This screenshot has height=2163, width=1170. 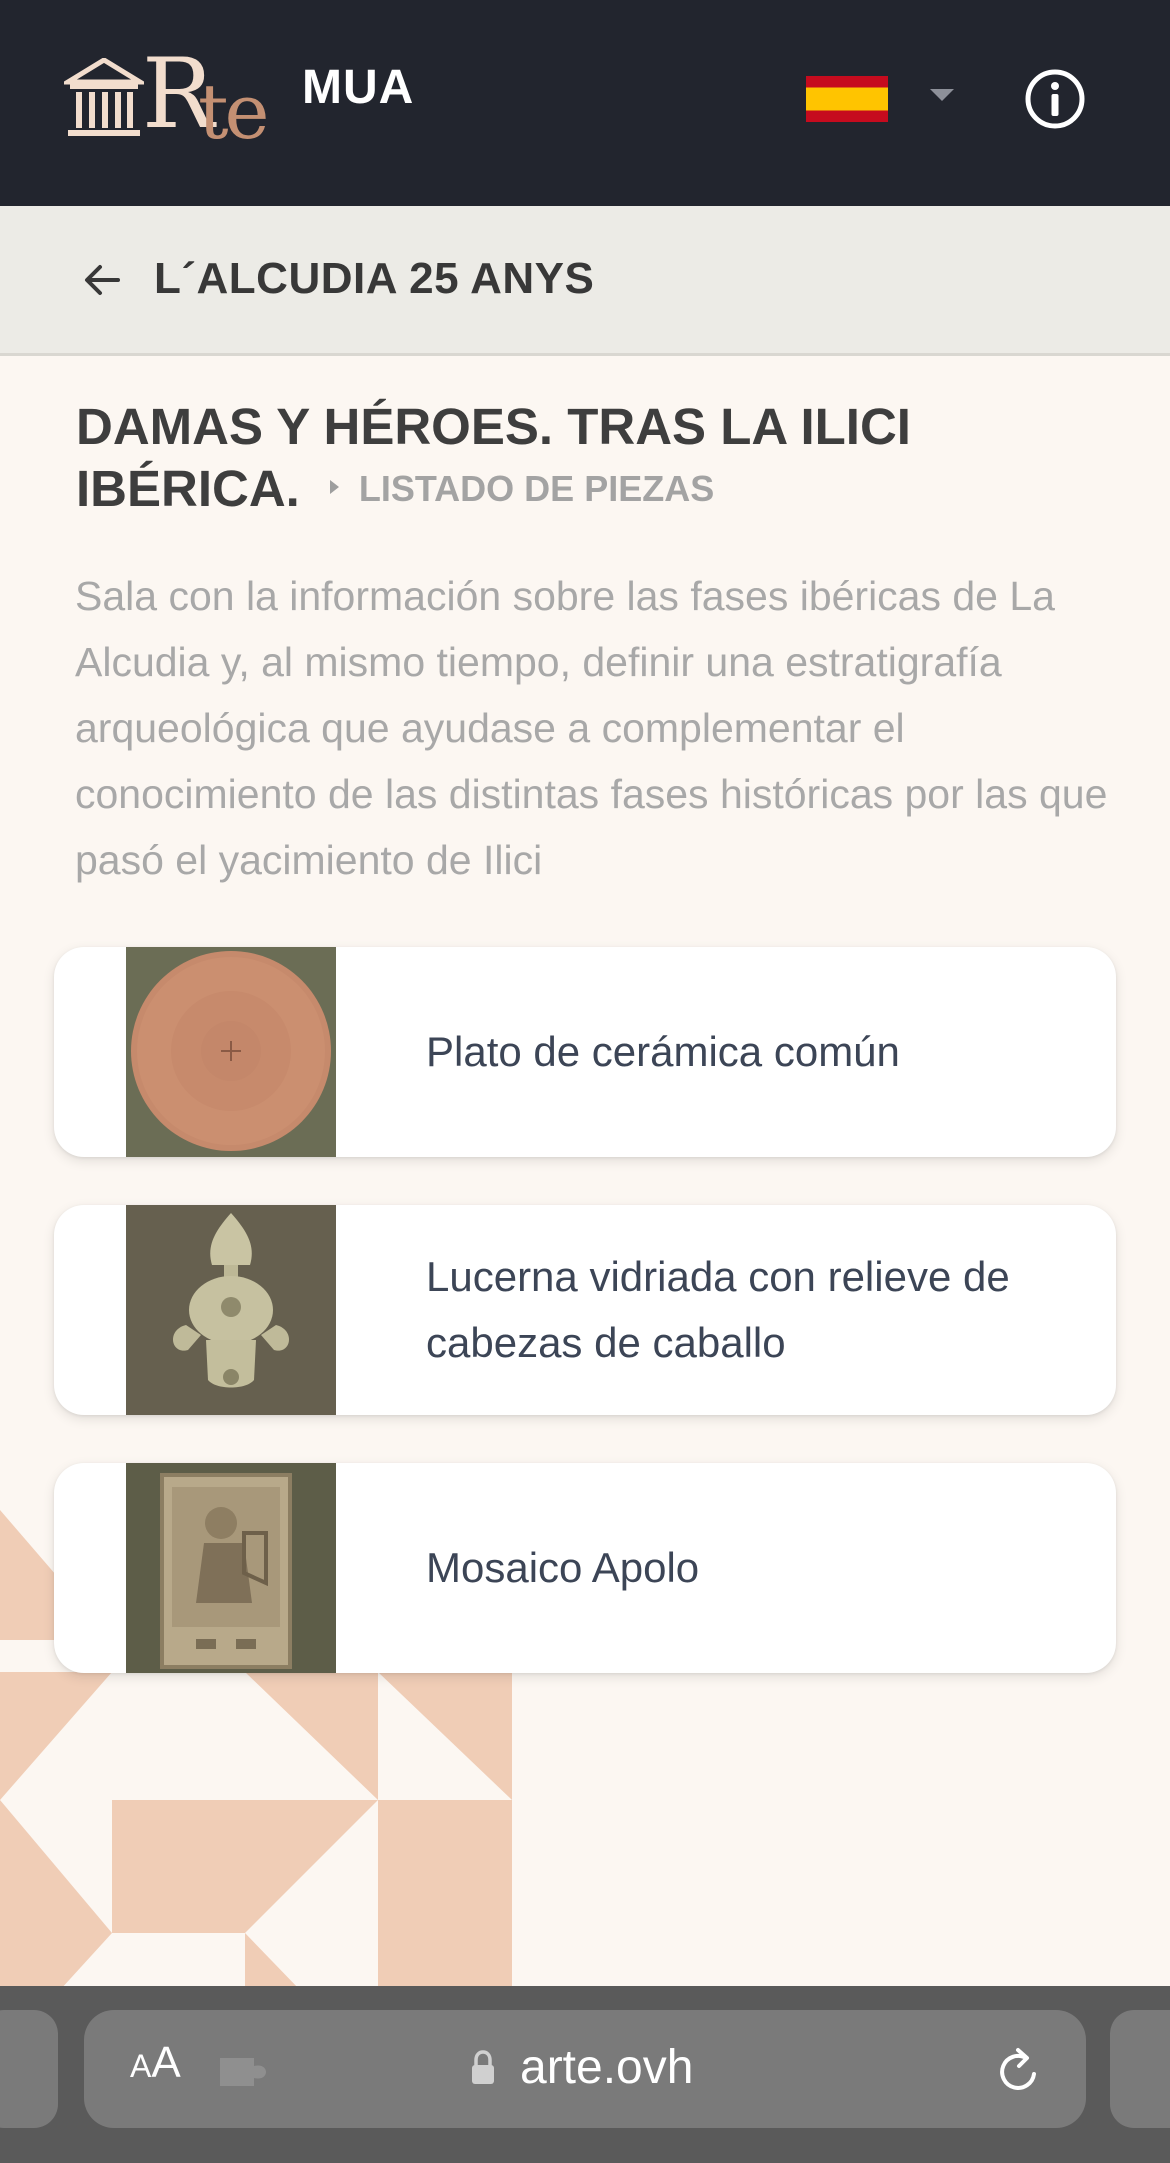 I want to click on info-icon, so click(x=1055, y=99).